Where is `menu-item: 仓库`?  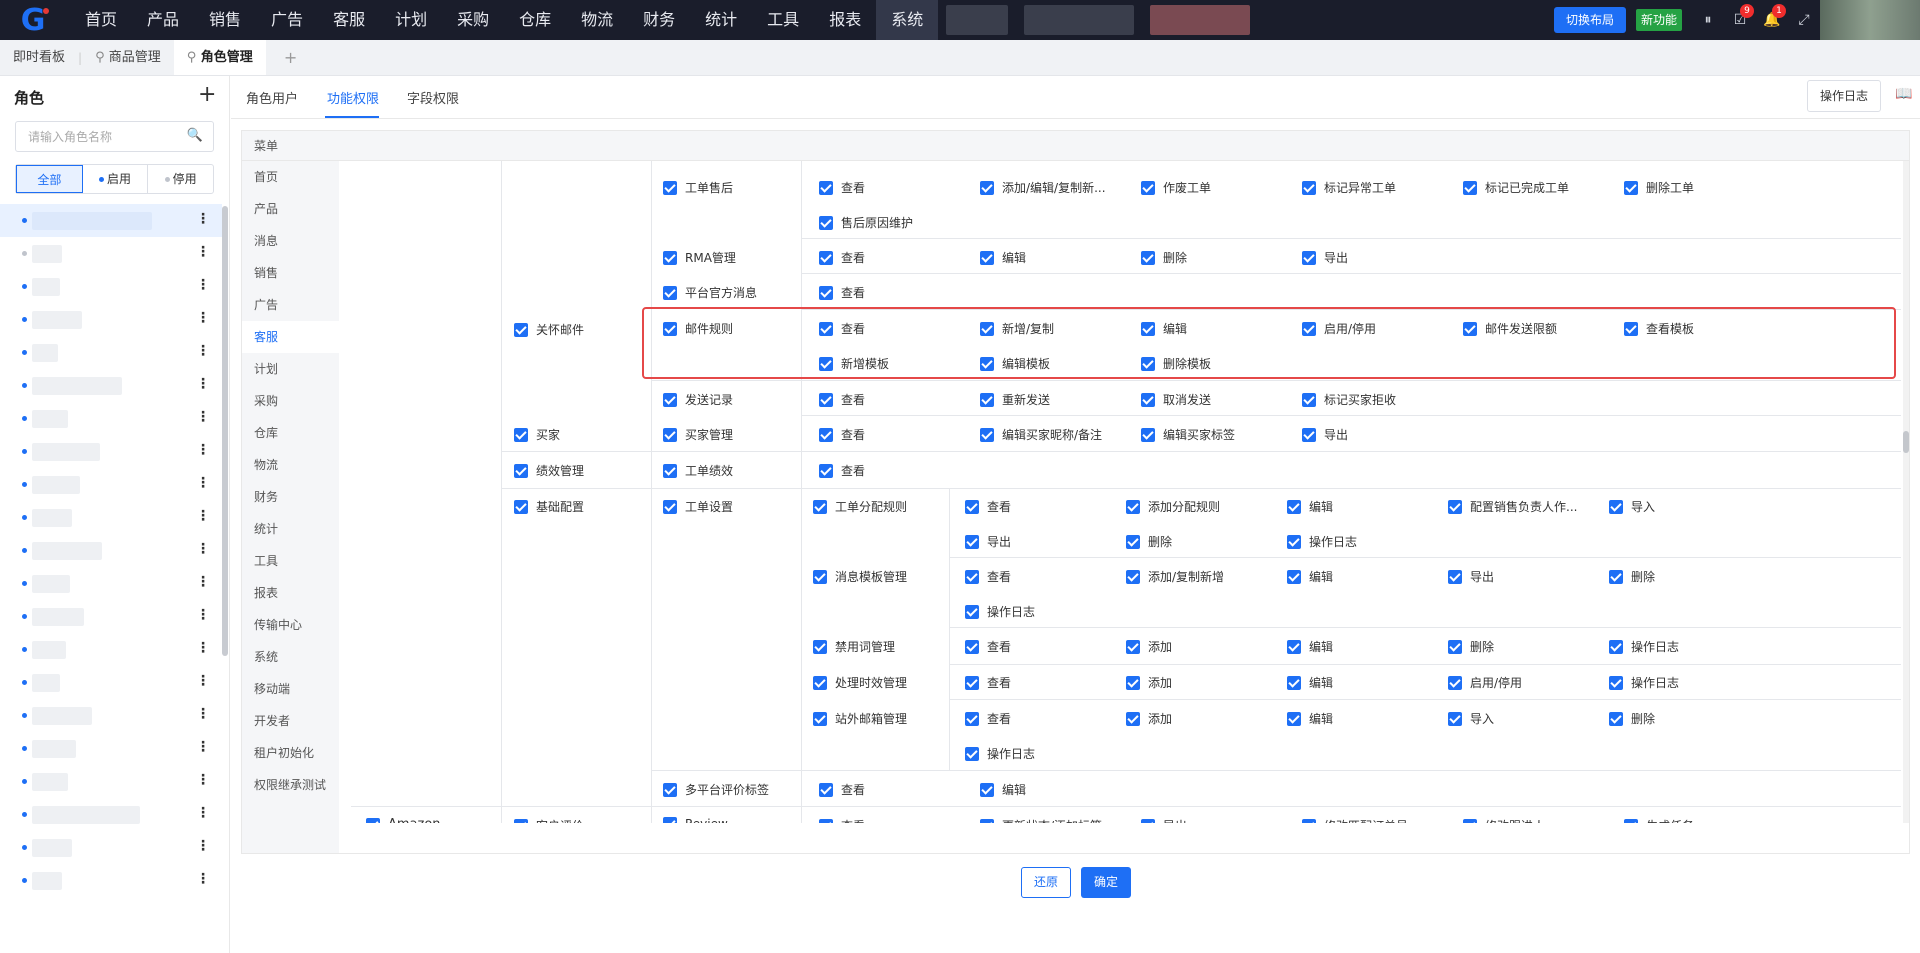
menu-item: 仓库 is located at coordinates (290, 433).